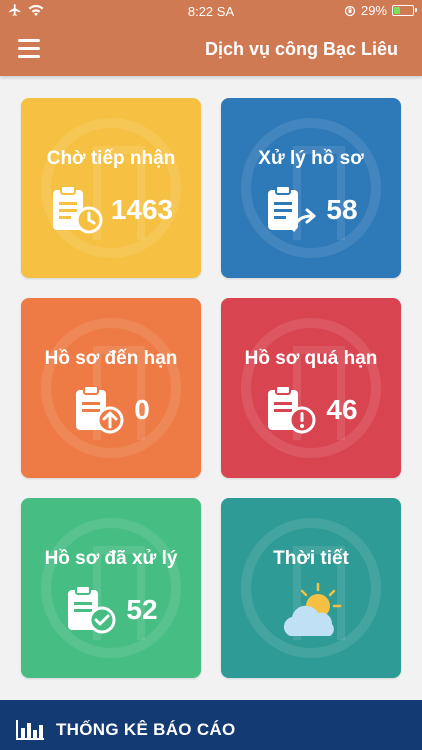  I want to click on clipboard-clock-icon, so click(77, 210).